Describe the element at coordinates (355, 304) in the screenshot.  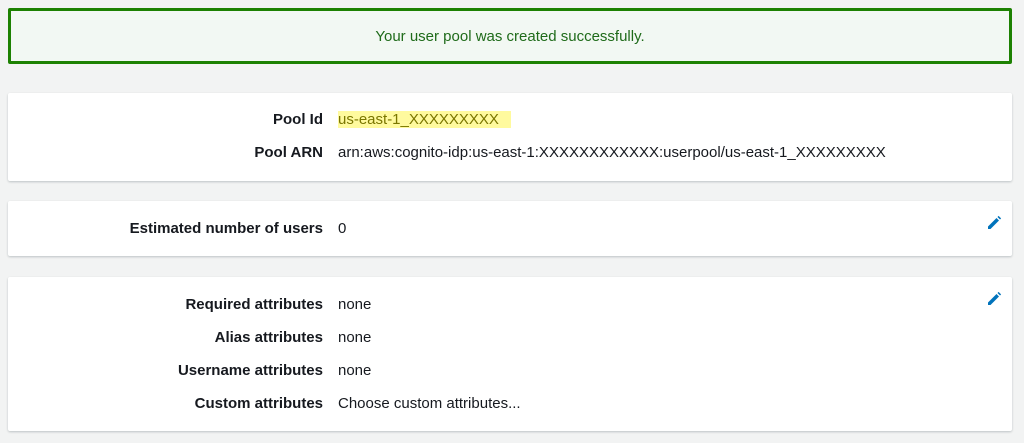
I see `required-attributes-value: none` at that location.